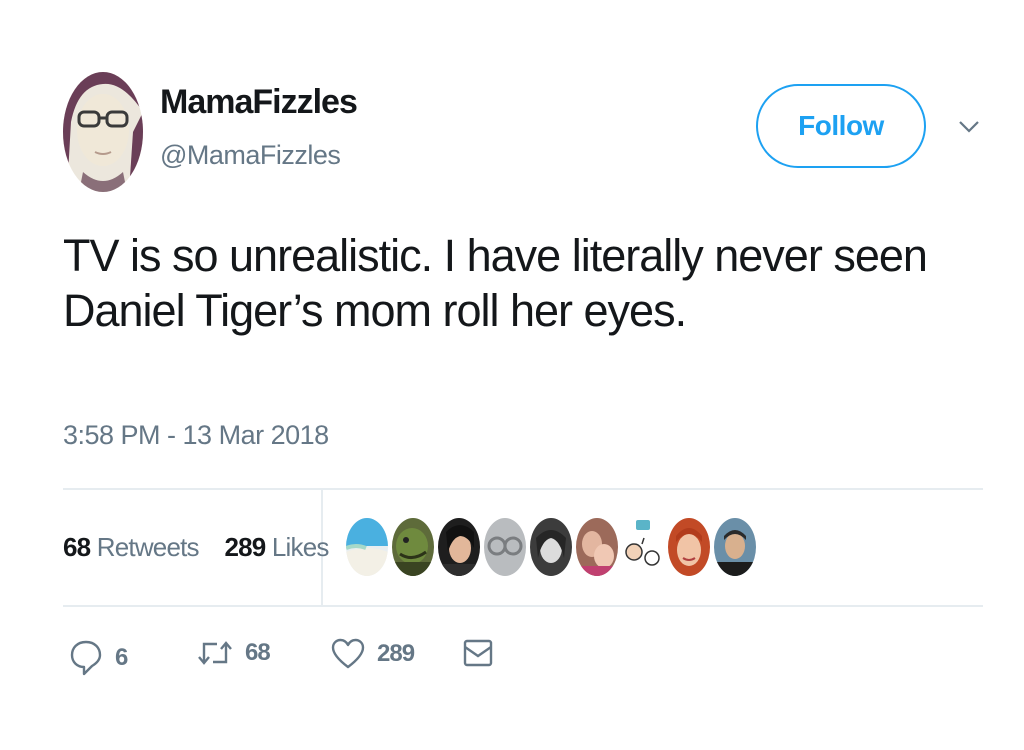 The width and height of the screenshot is (1024, 750). I want to click on author-handle: @MamaFizzles, so click(250, 155).